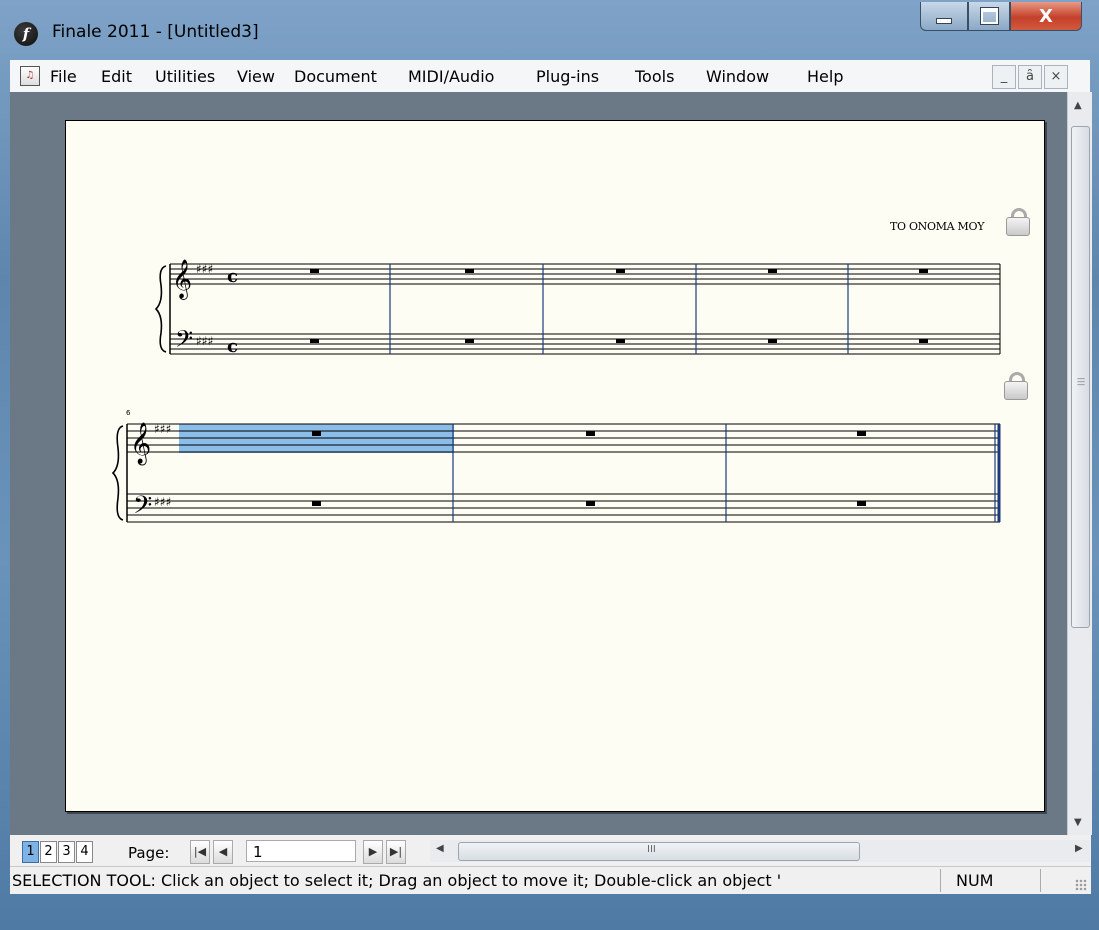 This screenshot has height=930, width=1099. Describe the element at coordinates (66, 852) in the screenshot. I see `page-button-3: 3` at that location.